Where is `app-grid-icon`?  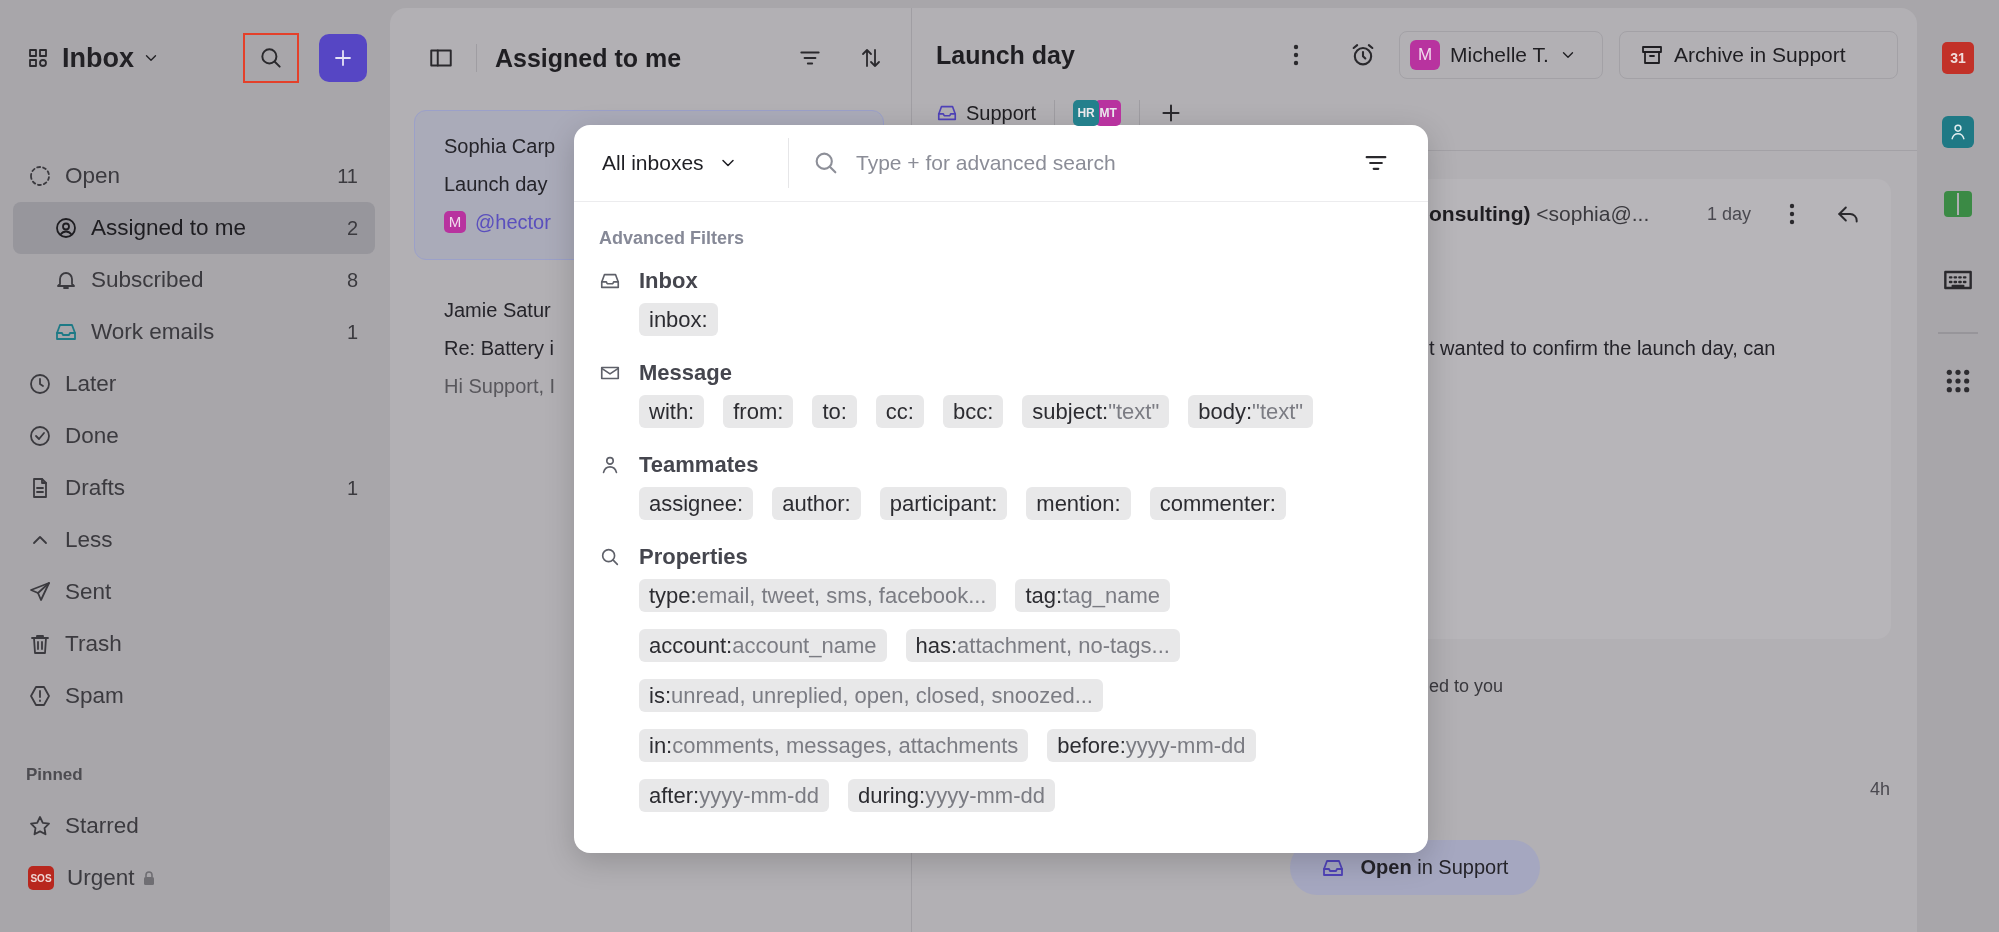
app-grid-icon is located at coordinates (1958, 381).